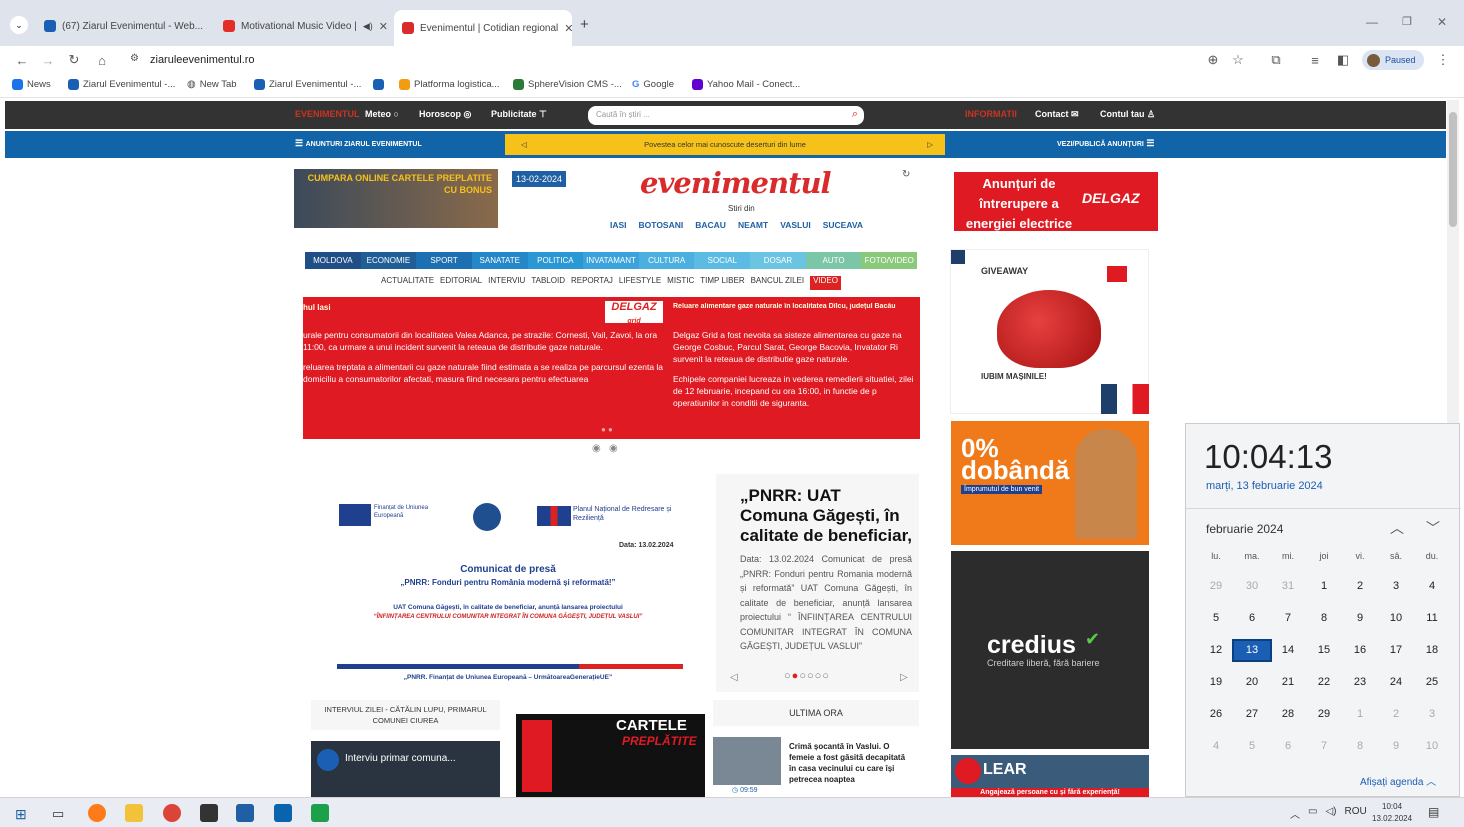 This screenshot has width=1464, height=827. What do you see at coordinates (825, 283) in the screenshot?
I see `subnav-video: VIDEO` at bounding box center [825, 283].